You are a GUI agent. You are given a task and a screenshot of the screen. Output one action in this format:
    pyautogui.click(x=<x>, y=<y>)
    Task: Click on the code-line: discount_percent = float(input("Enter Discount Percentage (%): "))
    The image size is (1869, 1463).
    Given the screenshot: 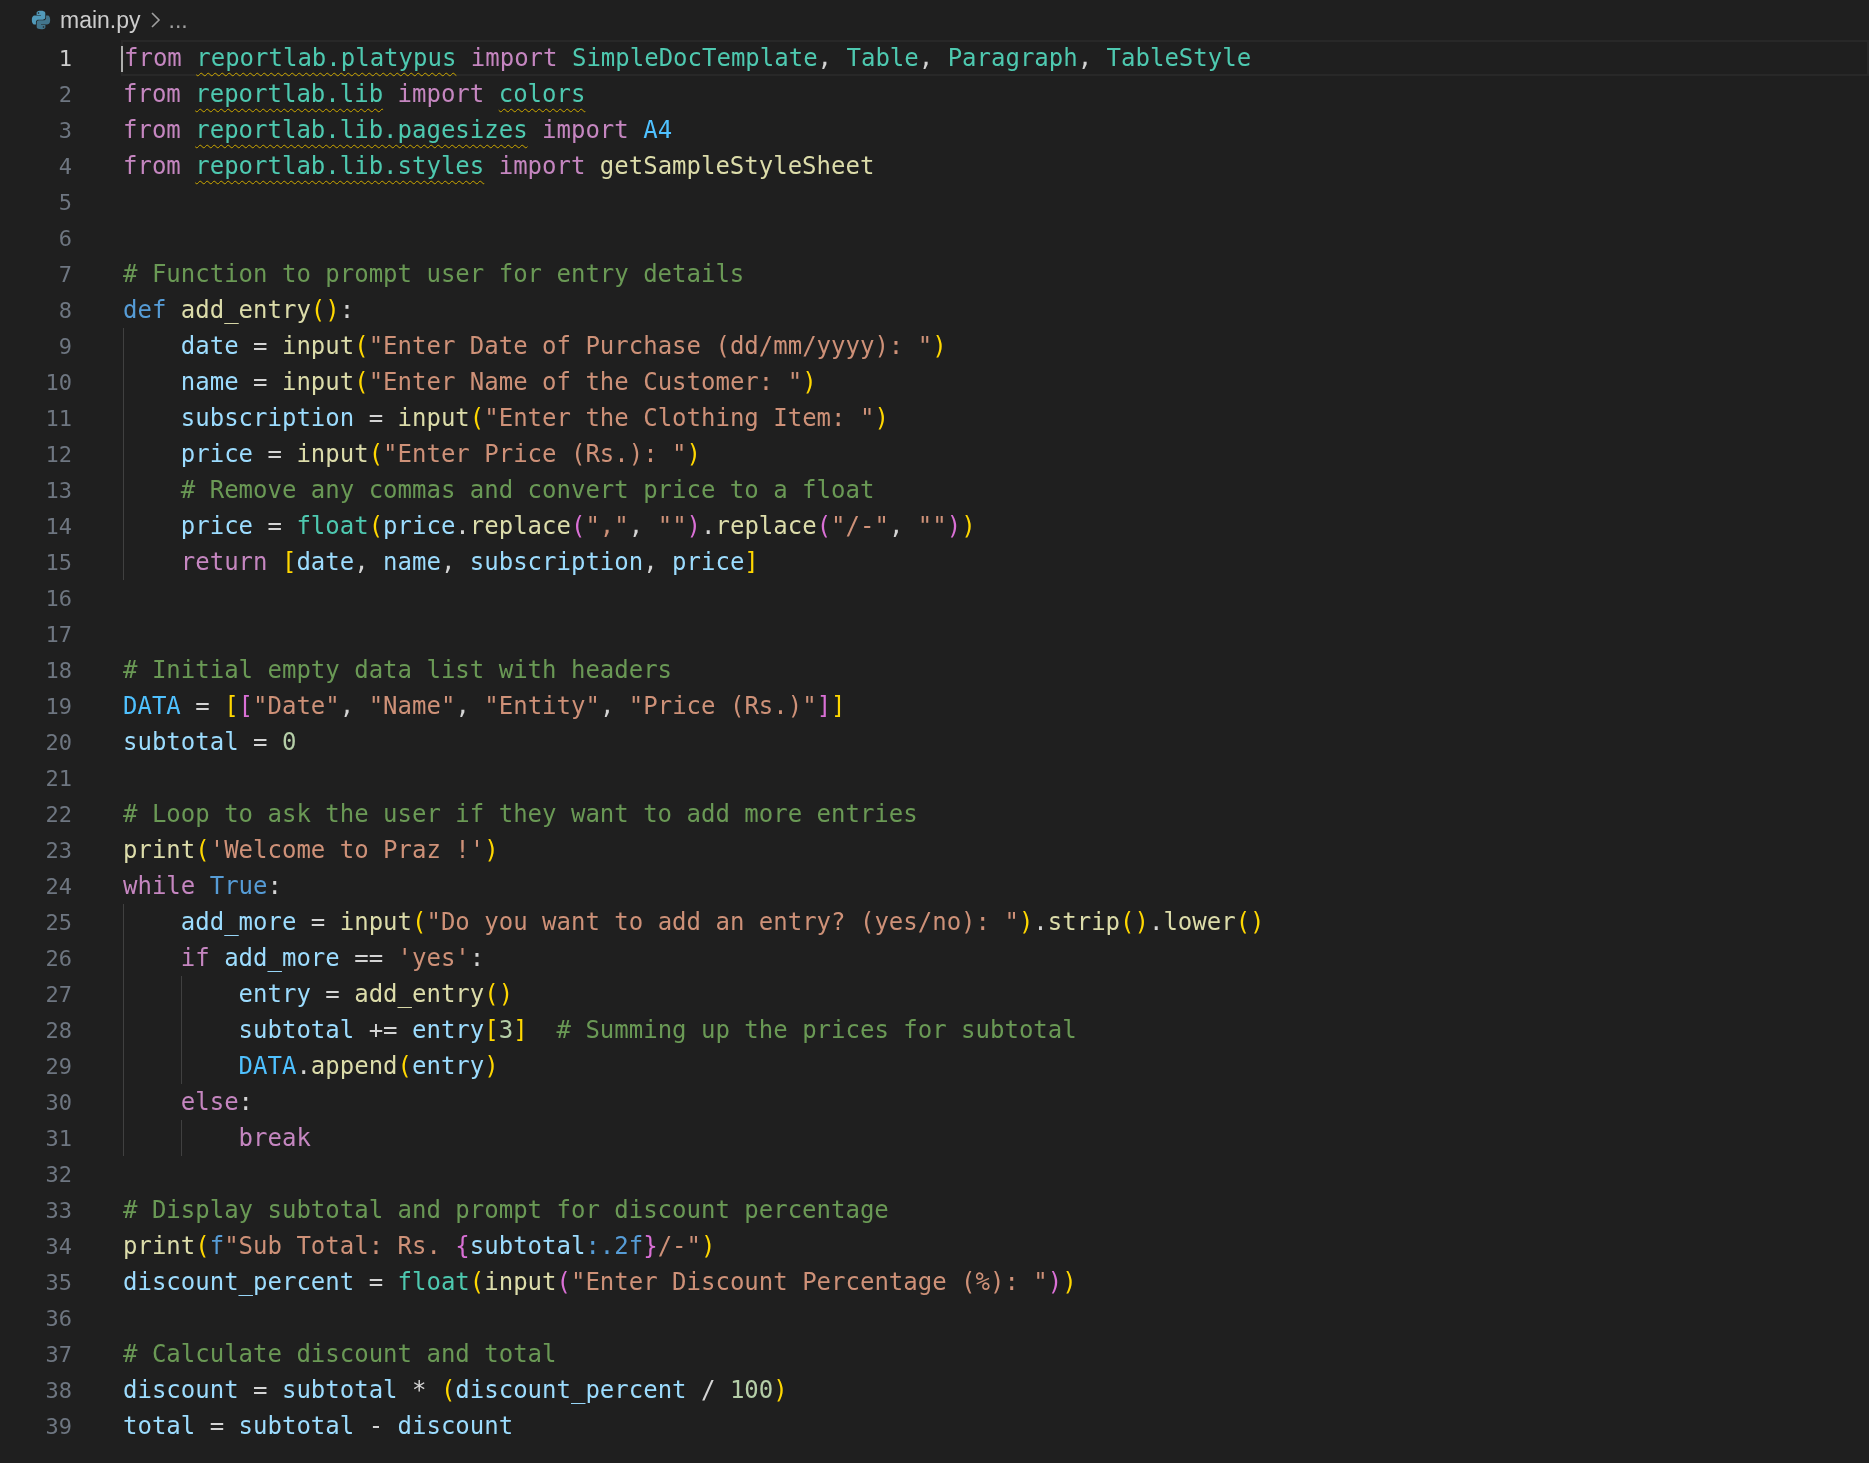 What is the action you would take?
    pyautogui.click(x=600, y=1282)
    